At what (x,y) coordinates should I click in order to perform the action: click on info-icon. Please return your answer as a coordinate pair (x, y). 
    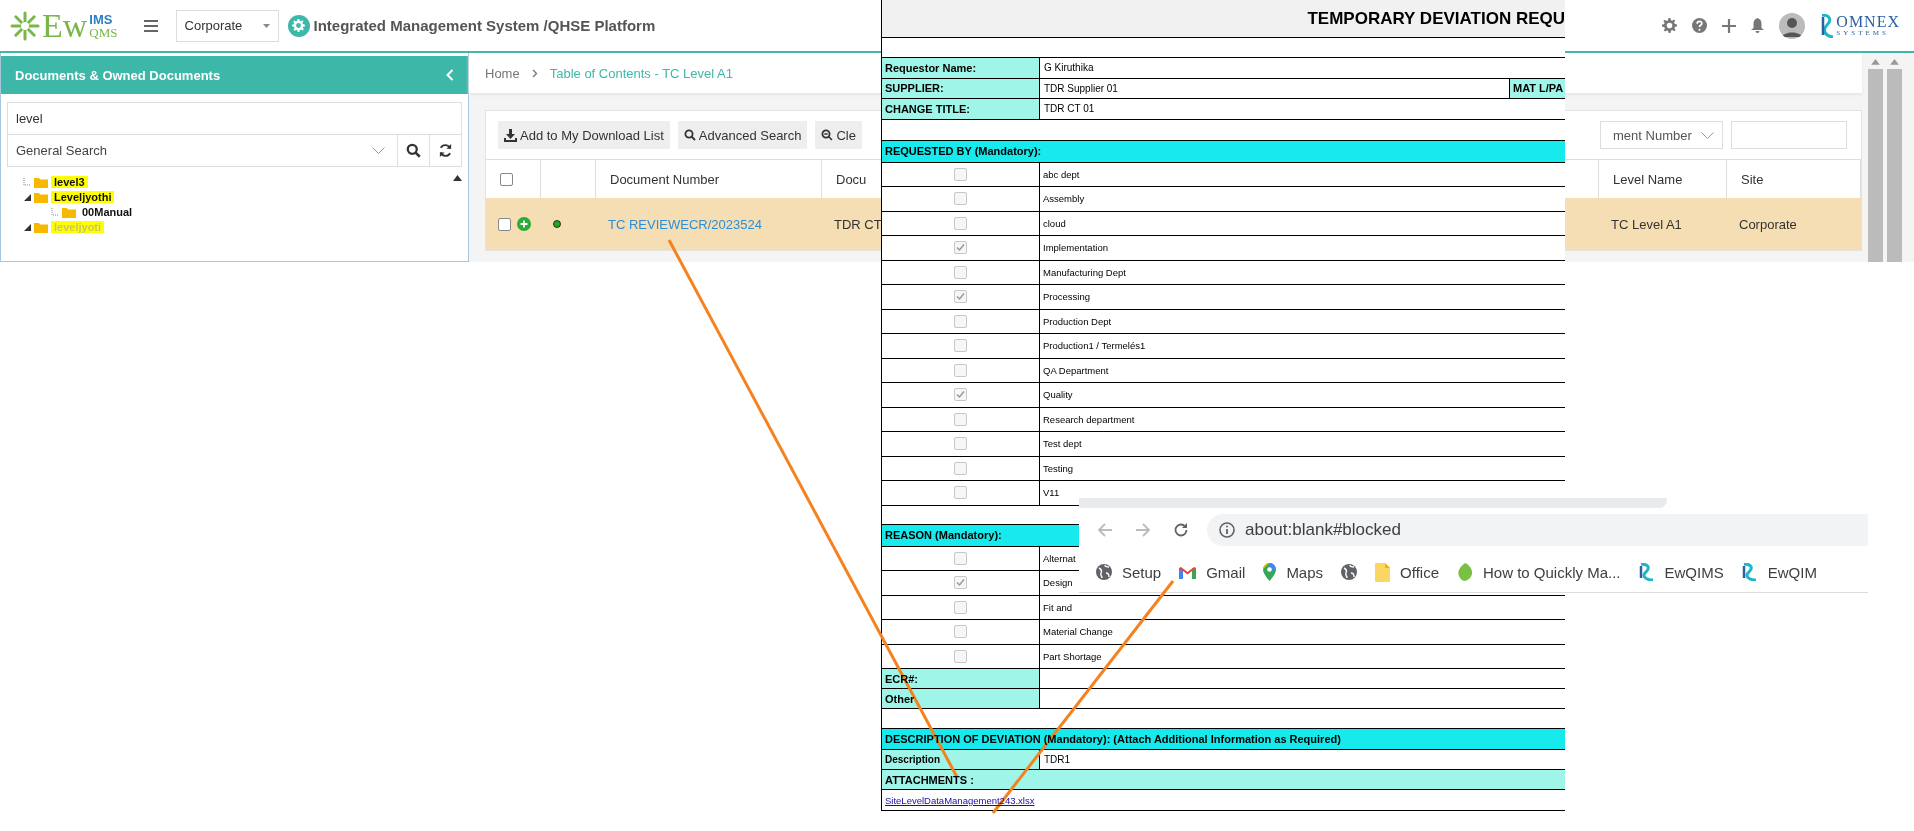
    Looking at the image, I should click on (1227, 530).